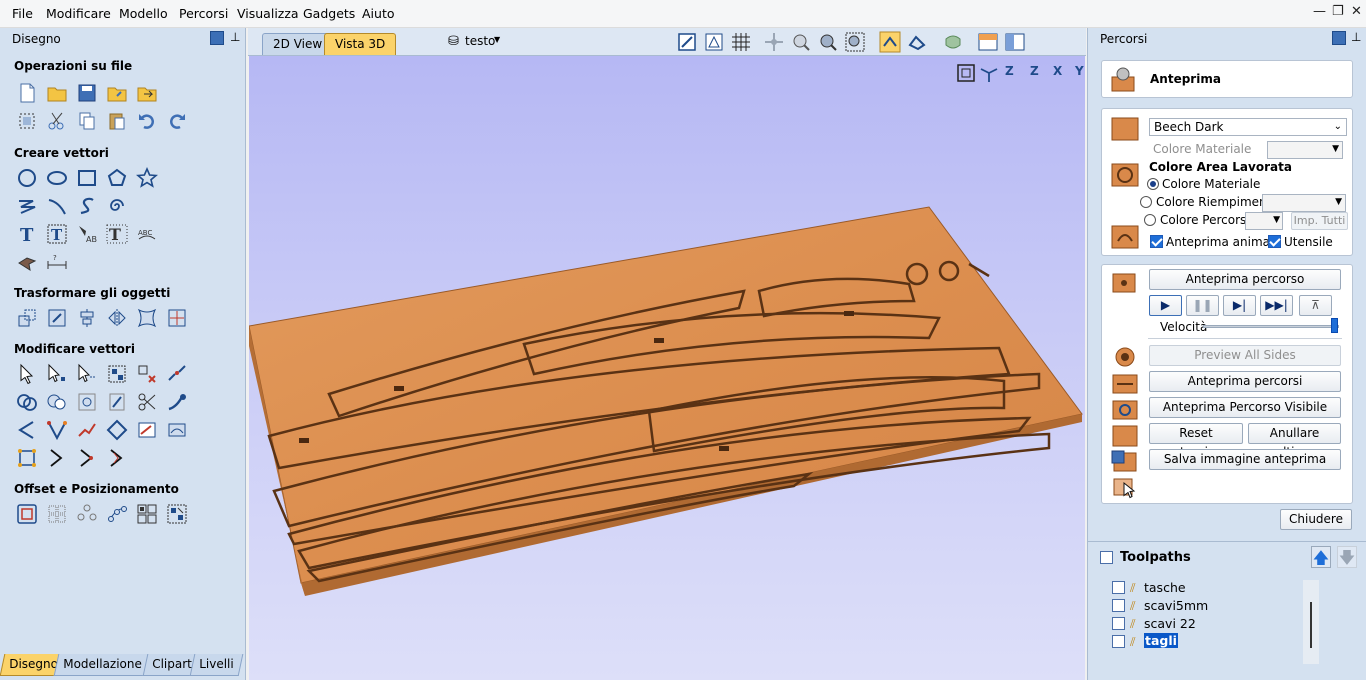  I want to click on list-item: ⫽ tasche, so click(1210, 588).